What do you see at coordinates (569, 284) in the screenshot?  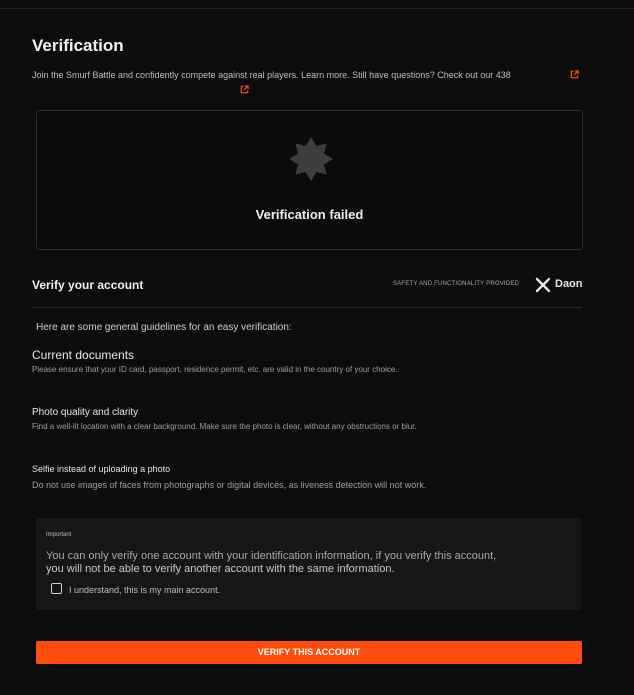 I see `provider-name: Daon` at bounding box center [569, 284].